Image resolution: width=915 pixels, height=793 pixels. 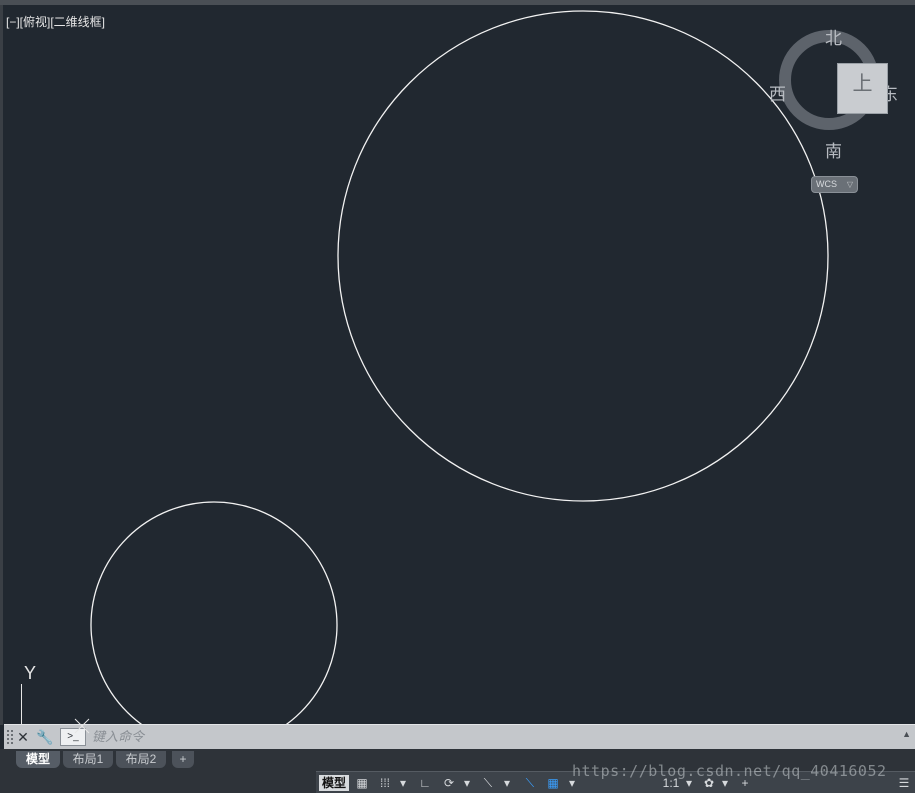 I want to click on object-snap-icon: ▦, so click(x=553, y=783).